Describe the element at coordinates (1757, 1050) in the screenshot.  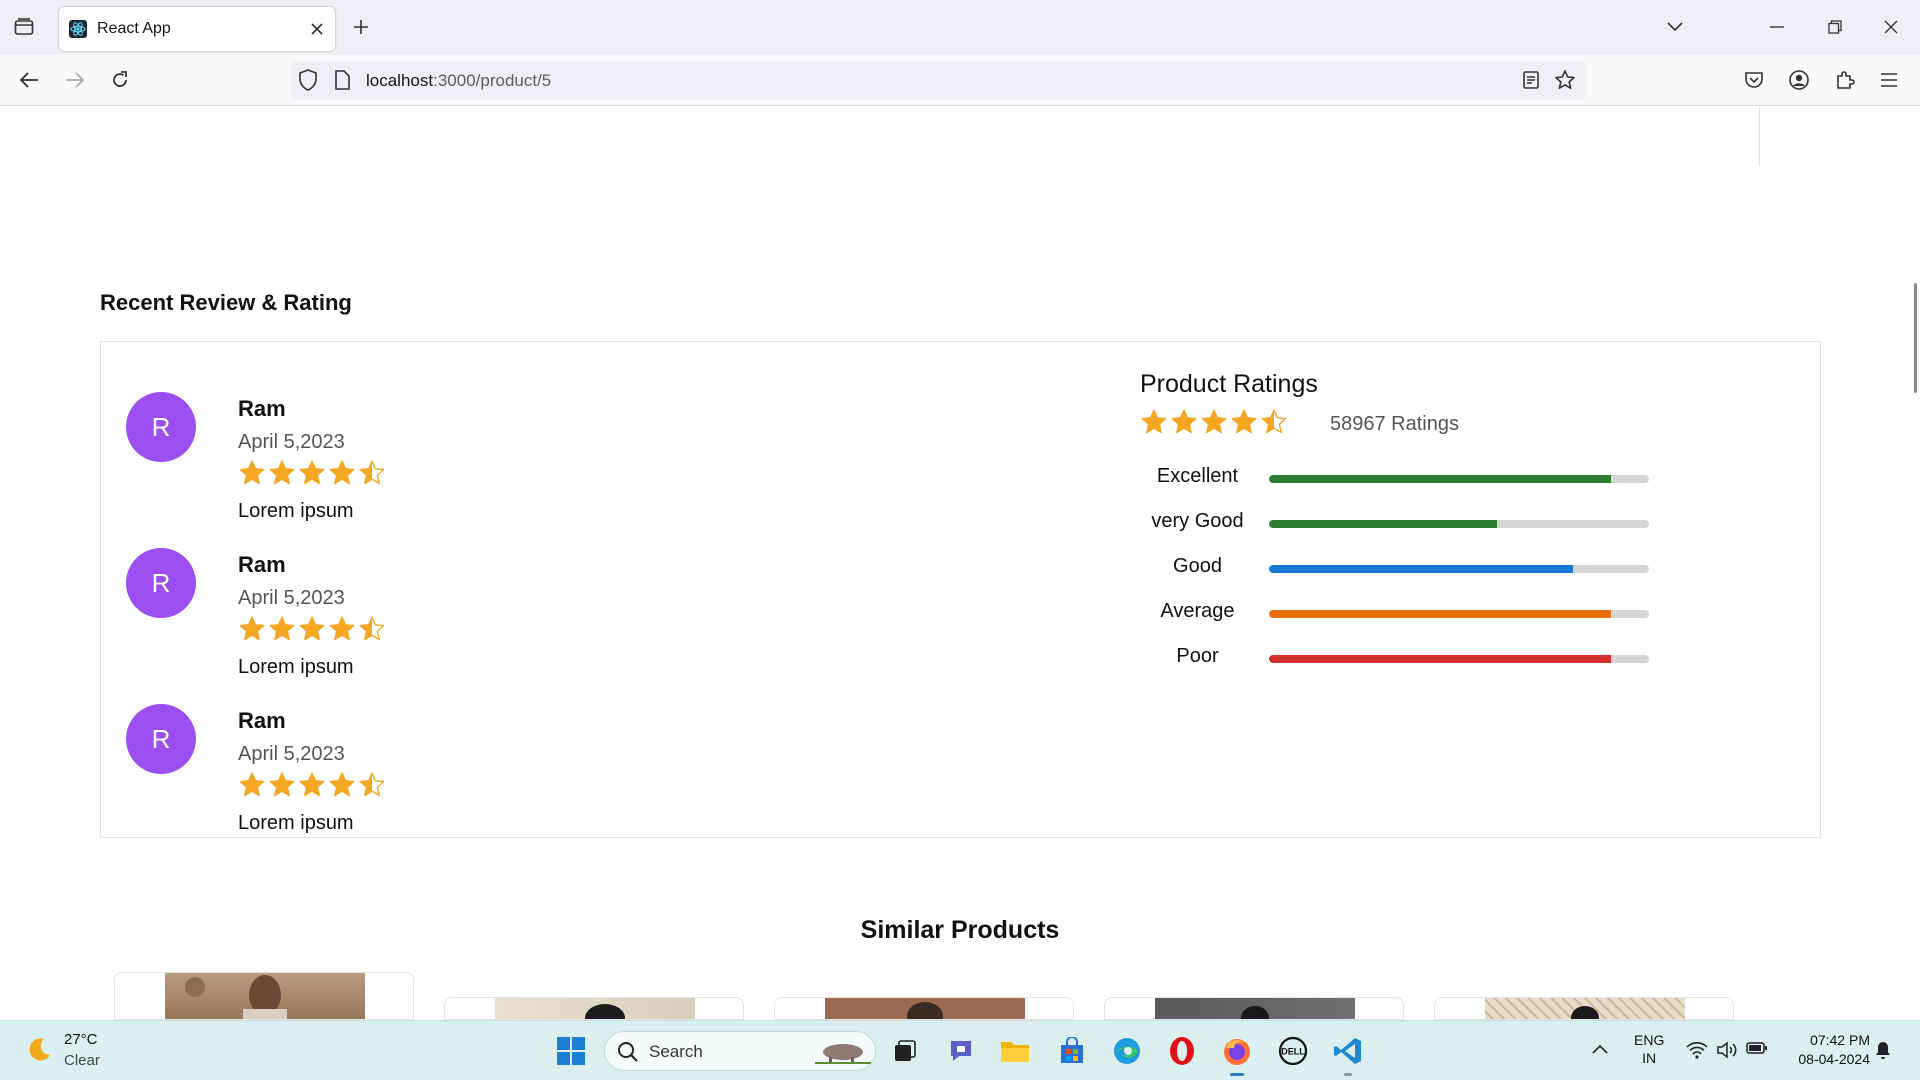
I see `battery-icon` at that location.